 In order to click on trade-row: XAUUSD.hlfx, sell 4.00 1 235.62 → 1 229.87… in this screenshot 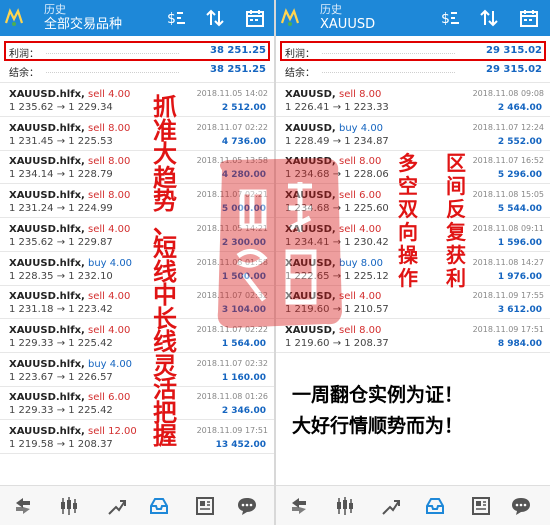, I will do `click(137, 235)`.